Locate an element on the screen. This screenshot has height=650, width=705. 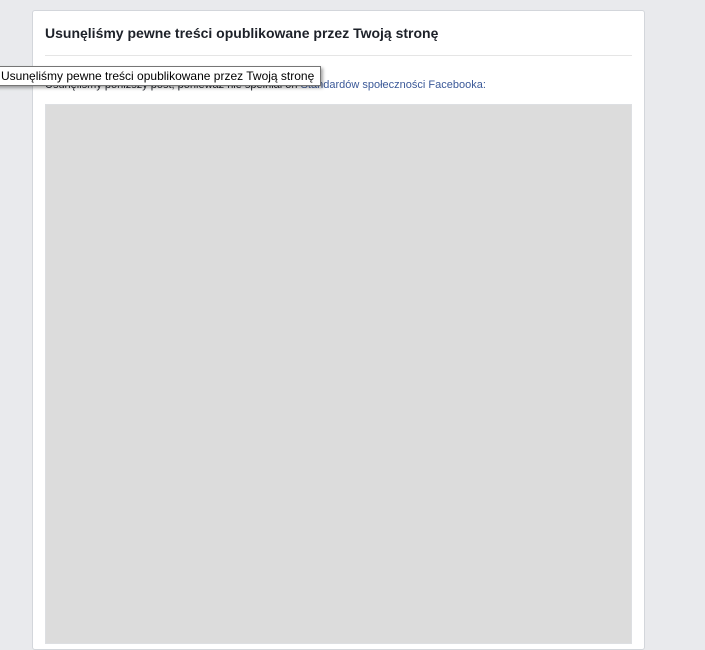
community-standards-link: Standardów społeczności Facebooka: is located at coordinates (393, 85).